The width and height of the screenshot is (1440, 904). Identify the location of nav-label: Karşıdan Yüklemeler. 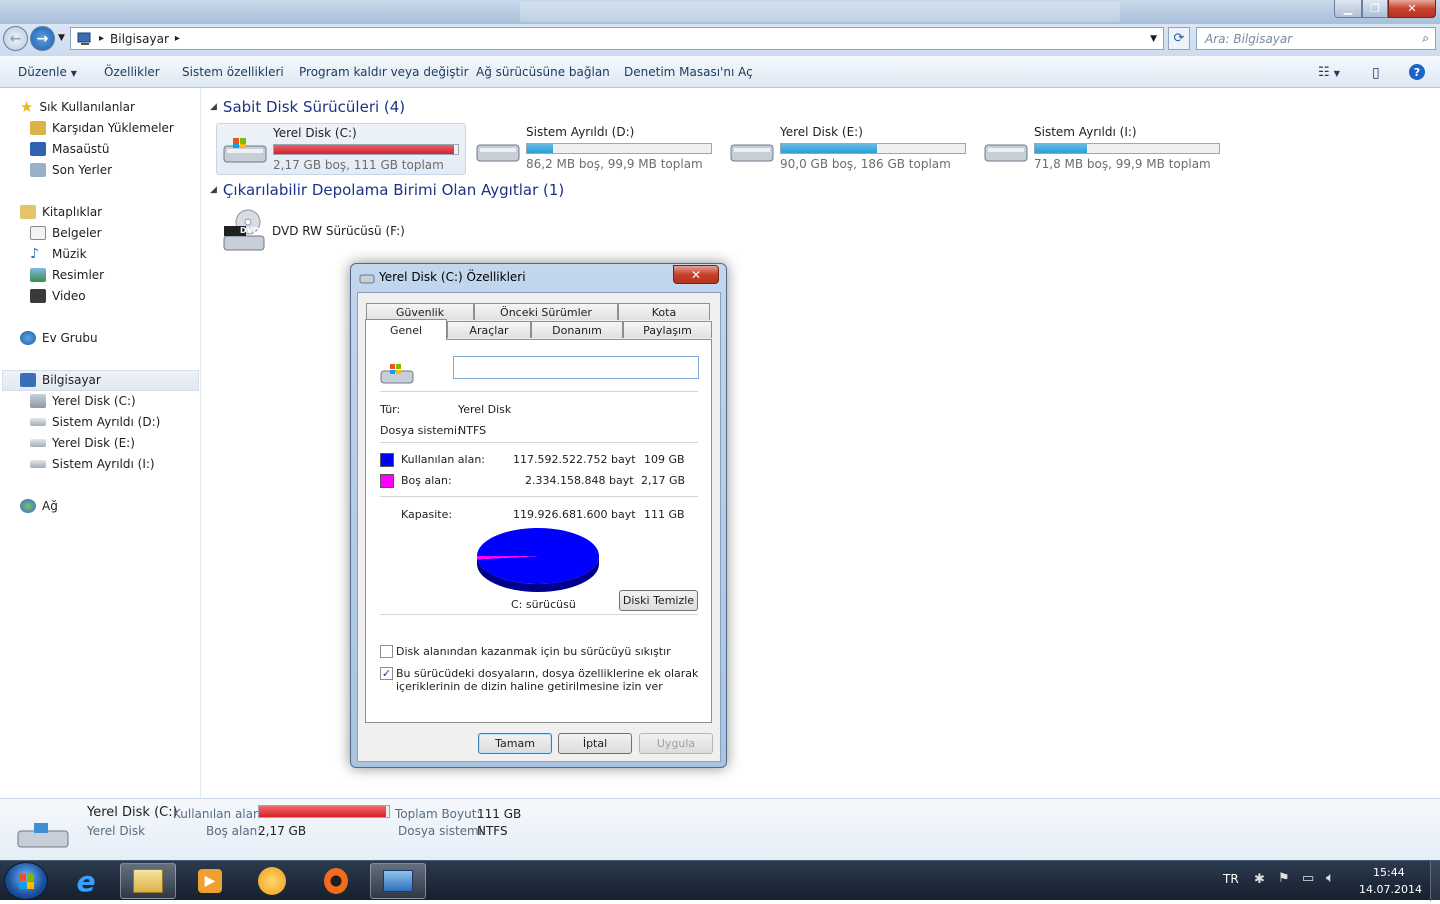
(113, 128).